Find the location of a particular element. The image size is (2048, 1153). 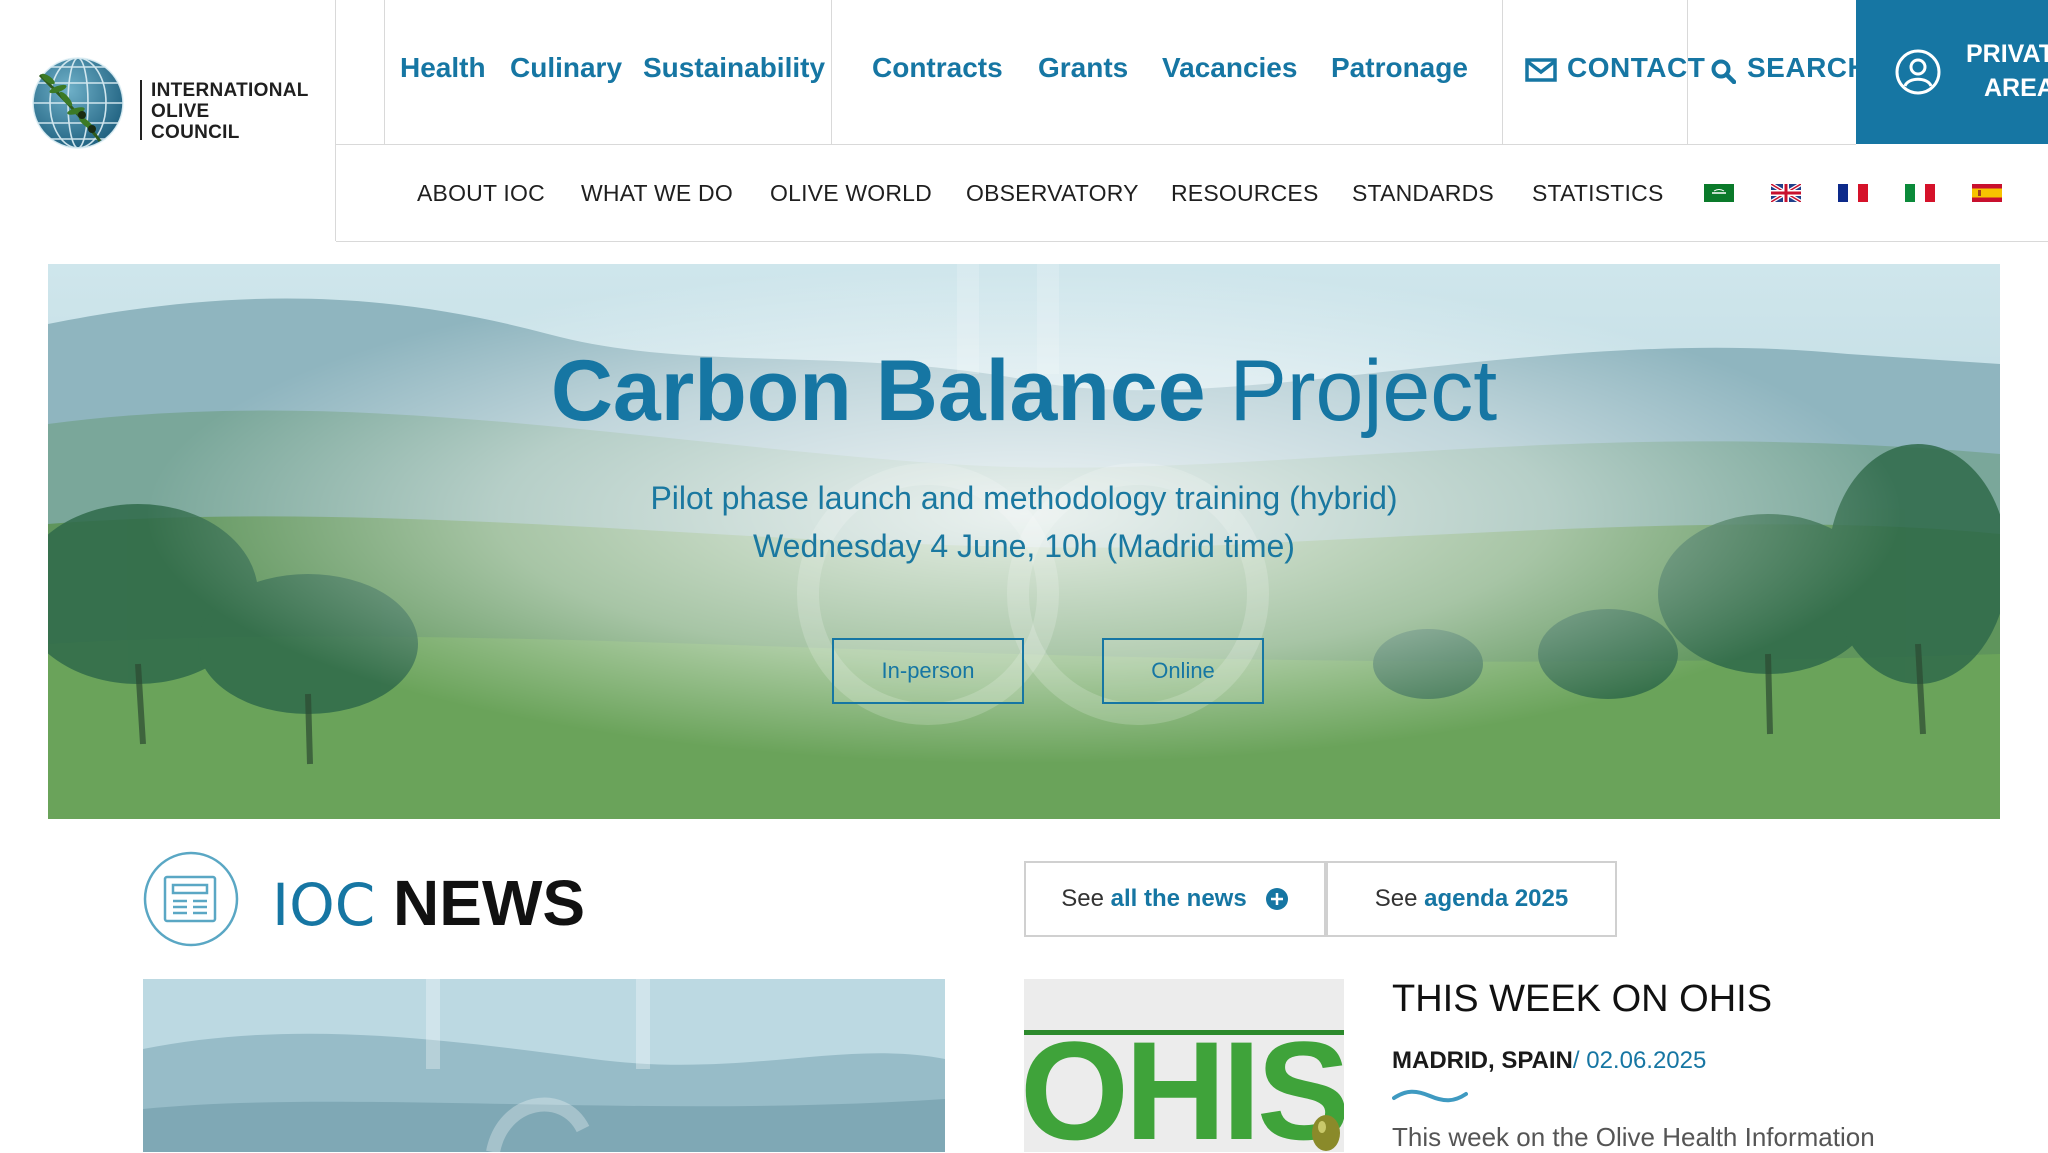

private-area-label-line1: PRIVAT is located at coordinates (2007, 54).